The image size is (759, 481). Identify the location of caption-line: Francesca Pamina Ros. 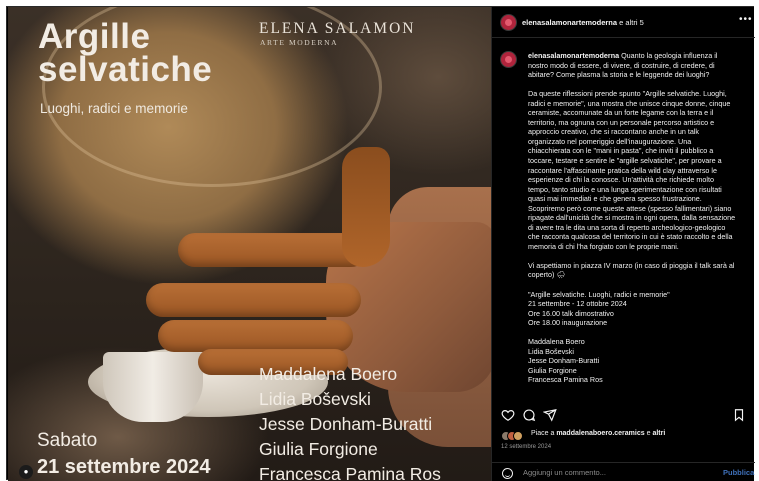
(565, 380).